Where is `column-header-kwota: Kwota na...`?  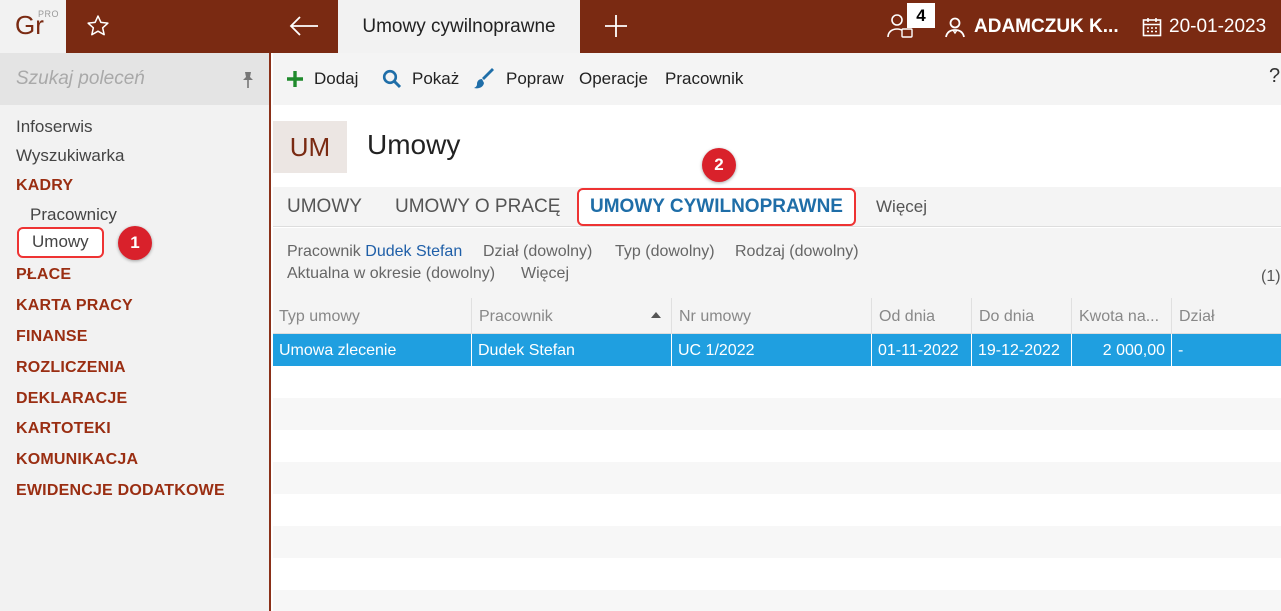 column-header-kwota: Kwota na... is located at coordinates (1121, 316).